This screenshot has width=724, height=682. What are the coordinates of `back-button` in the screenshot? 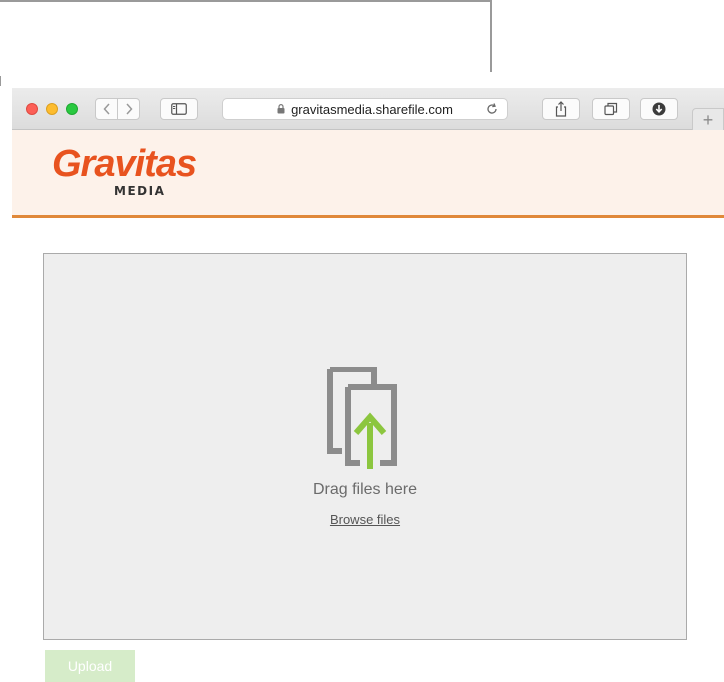 It's located at (106, 109).